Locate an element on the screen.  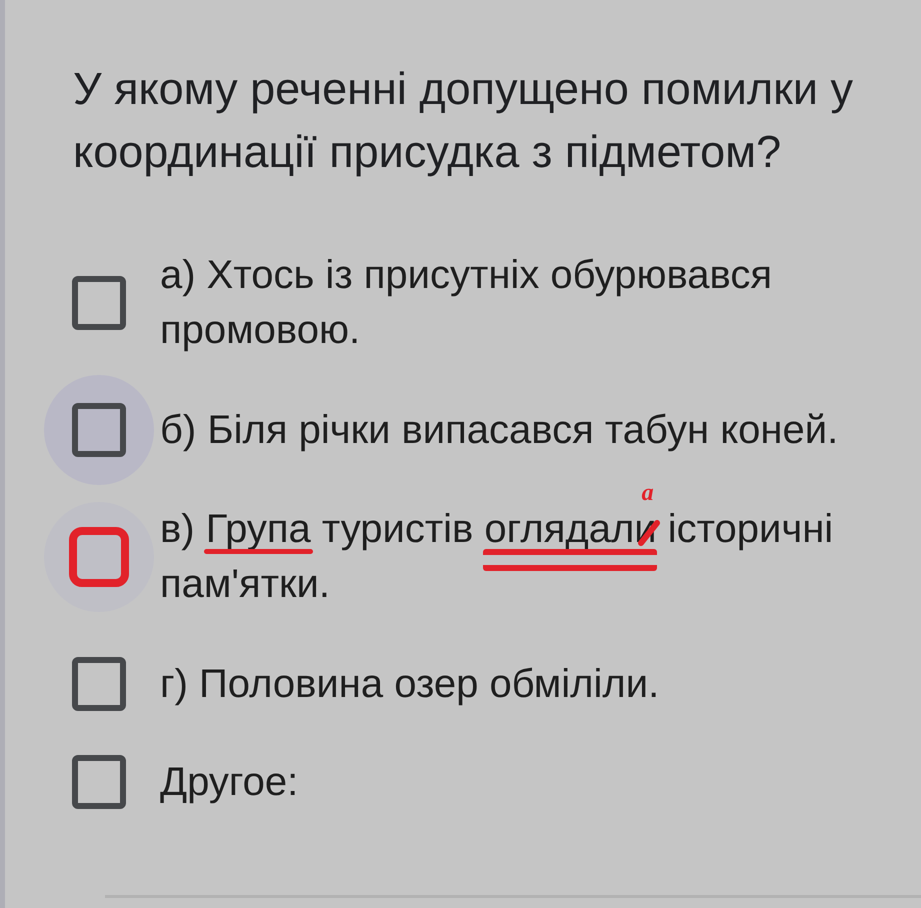
option-label: б) Біля річки випасався табун коней. is located at coordinates (499, 430).